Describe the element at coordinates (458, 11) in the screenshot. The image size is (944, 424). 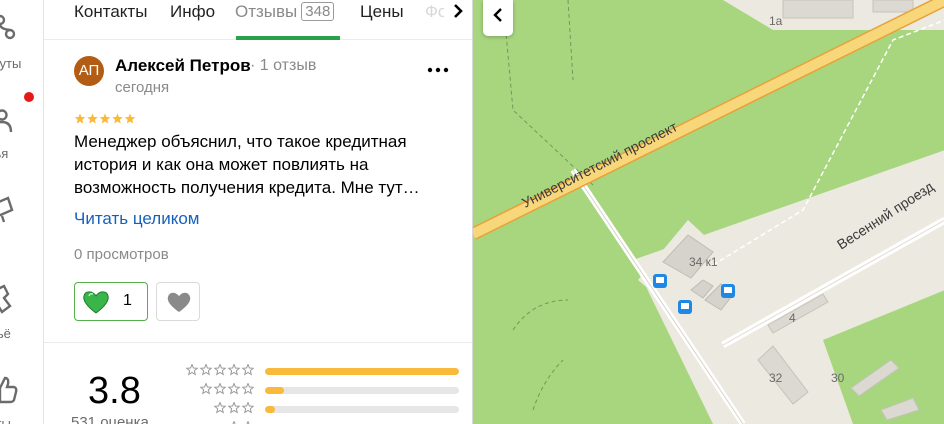
I see `chevron-right-icon` at that location.